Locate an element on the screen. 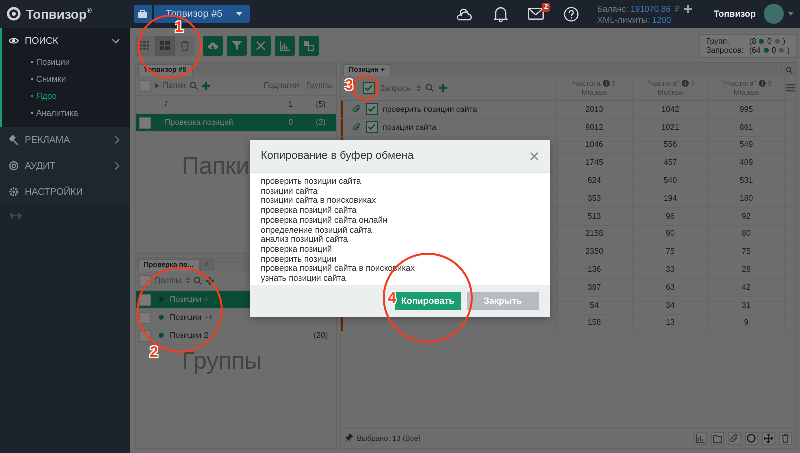  group-row: Позиции 2 (20) is located at coordinates (236, 336).